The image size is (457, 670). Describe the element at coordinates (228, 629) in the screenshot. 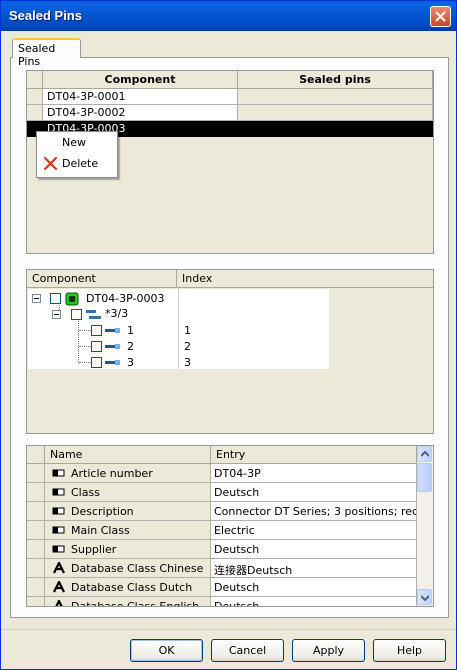

I see `divider` at that location.